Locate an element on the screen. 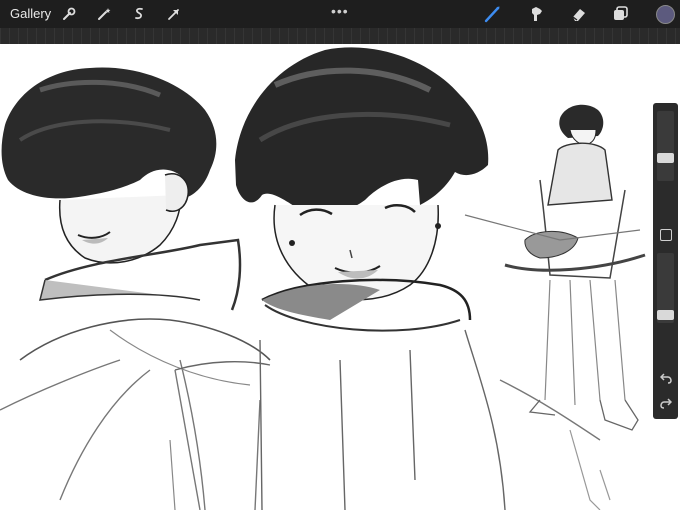 This screenshot has width=680, height=515. wrench-icon is located at coordinates (69, 14).